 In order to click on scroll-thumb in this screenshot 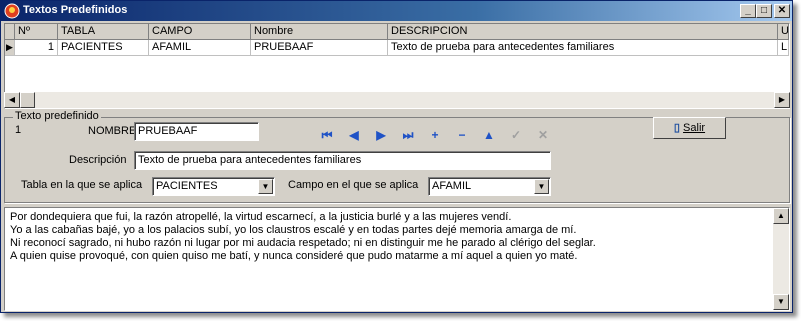, I will do `click(27, 100)`.